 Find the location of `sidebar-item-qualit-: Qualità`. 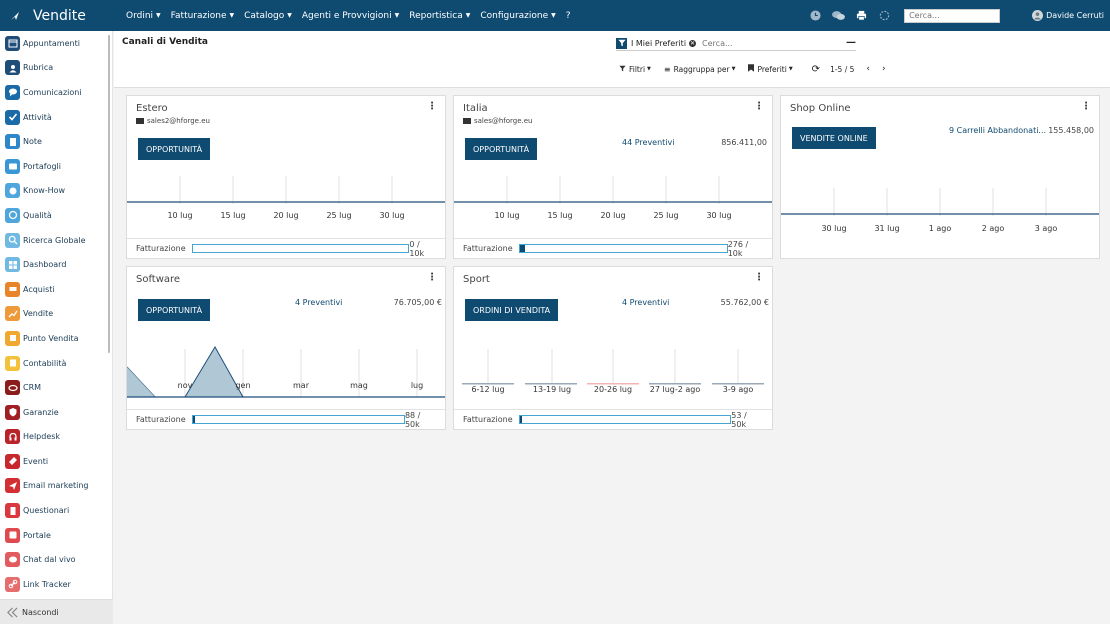

sidebar-item-qualit-: Qualità is located at coordinates (56, 215).